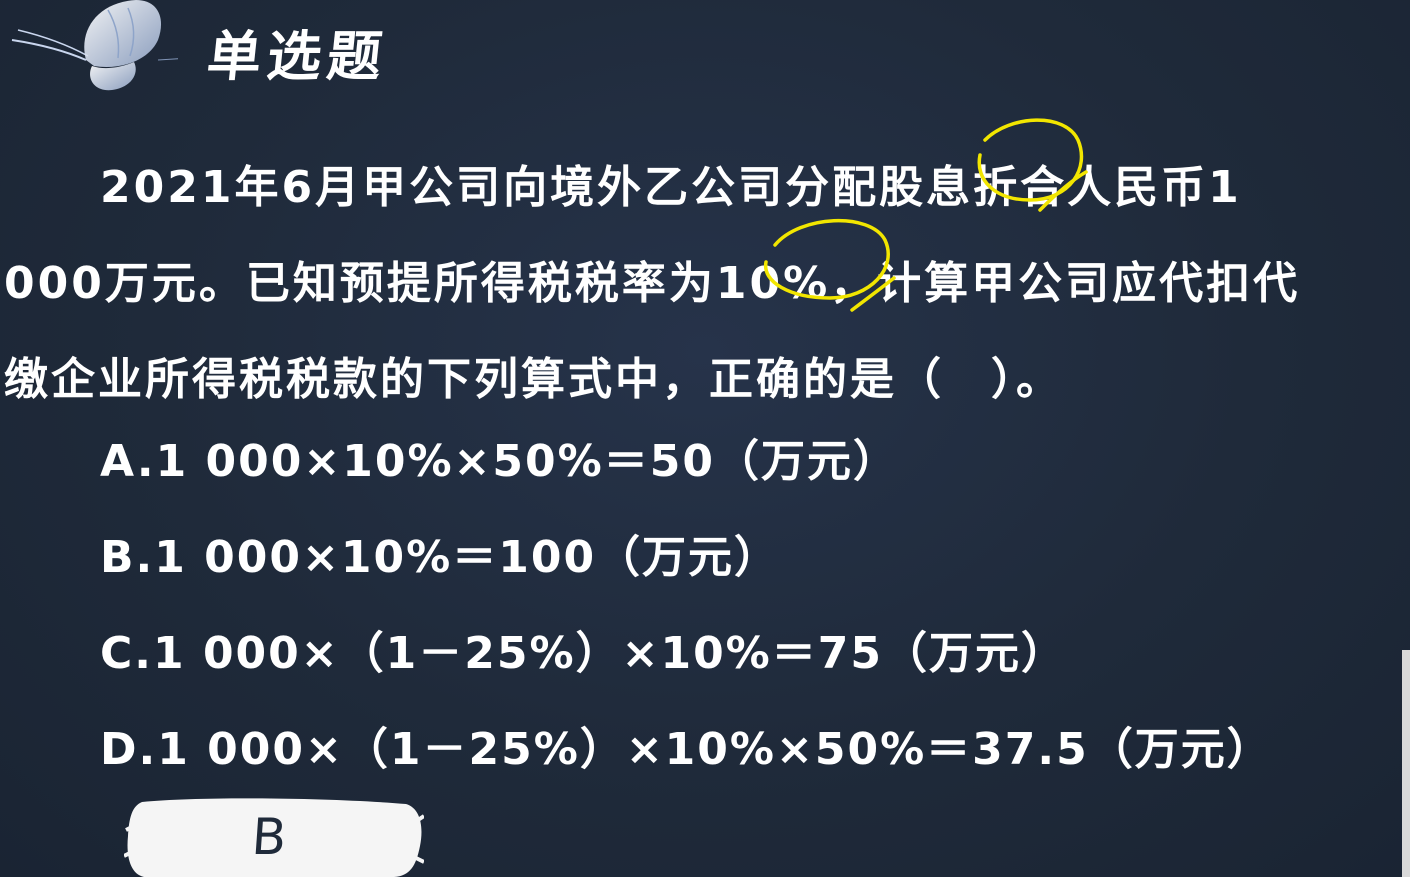 This screenshot has width=1410, height=877. I want to click on option-c: C.1 000×（1－25%）×10%＝75（万元）, so click(686, 670).